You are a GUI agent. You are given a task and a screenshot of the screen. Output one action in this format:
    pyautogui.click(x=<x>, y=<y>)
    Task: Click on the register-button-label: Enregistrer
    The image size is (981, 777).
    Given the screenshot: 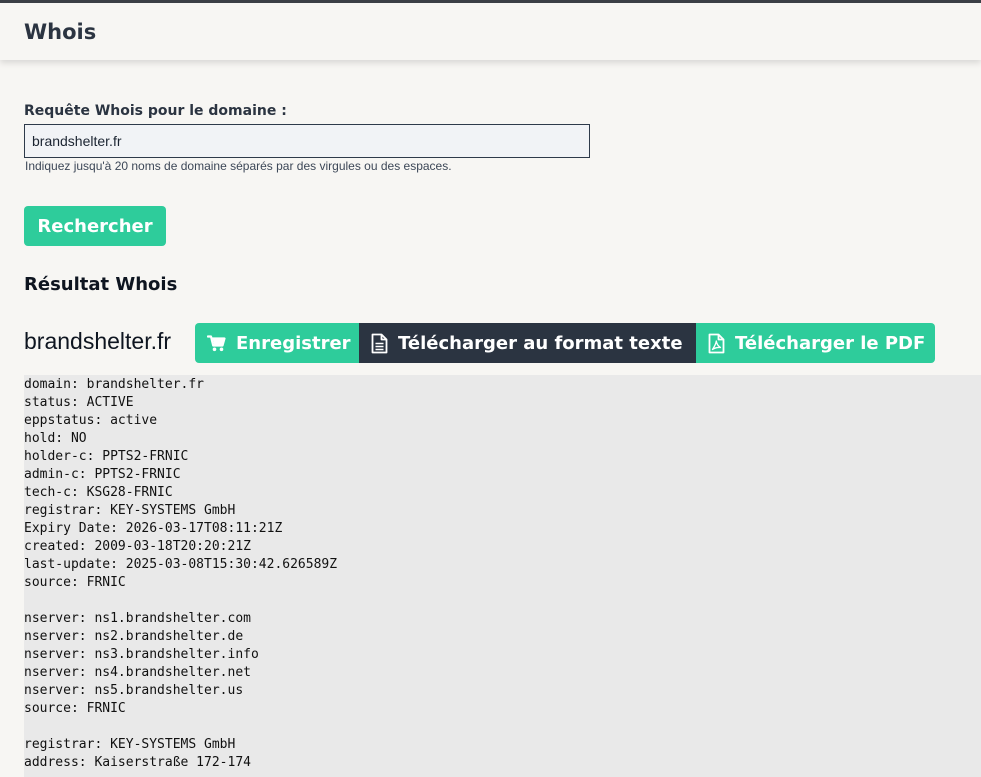 What is the action you would take?
    pyautogui.click(x=293, y=343)
    